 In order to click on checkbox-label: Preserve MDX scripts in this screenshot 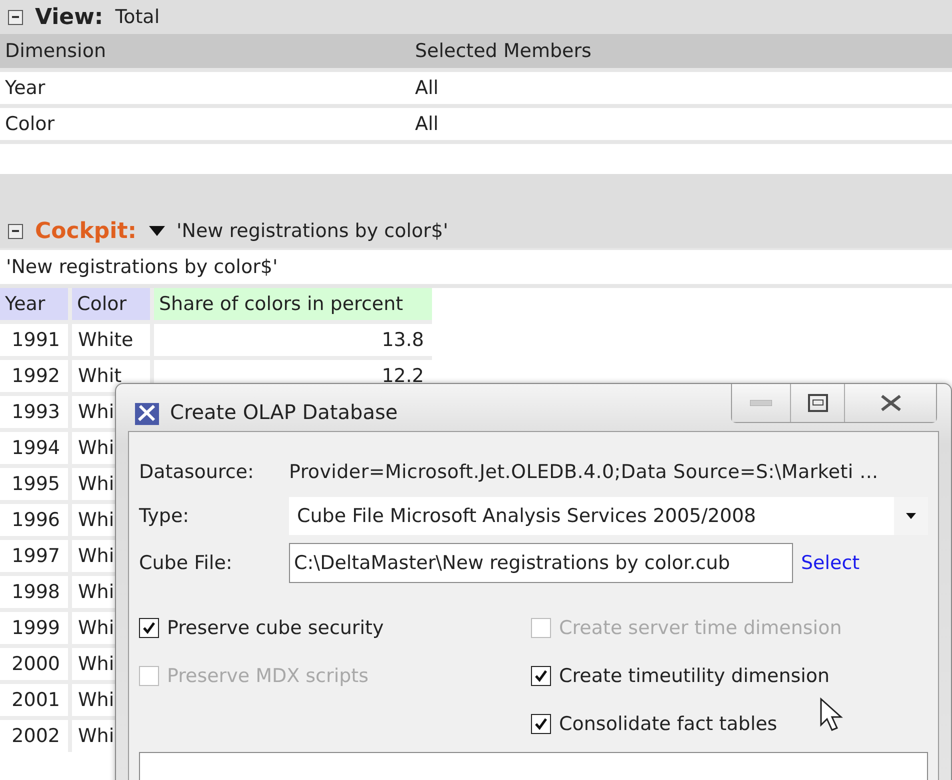, I will do `click(268, 676)`.